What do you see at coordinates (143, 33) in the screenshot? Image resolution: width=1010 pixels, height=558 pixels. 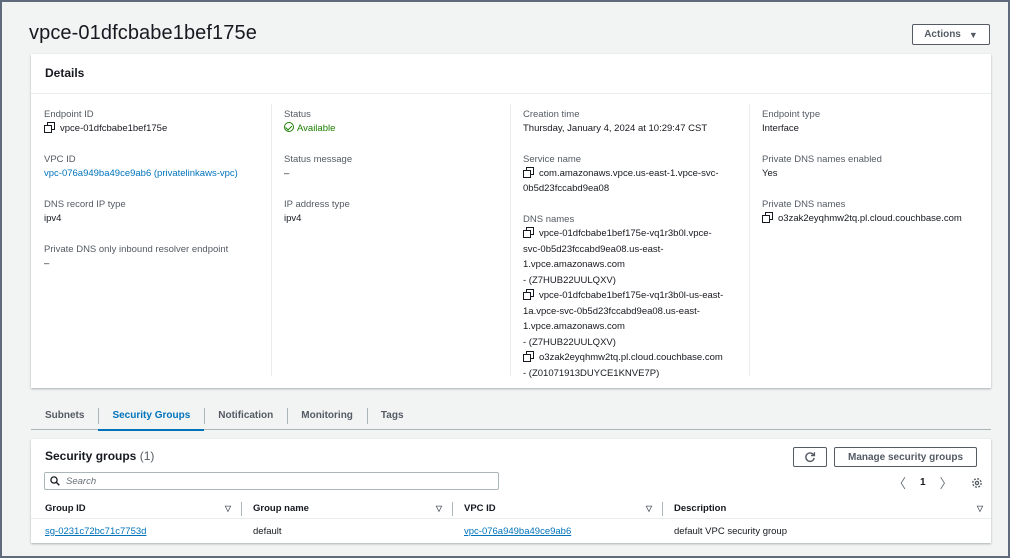 I see `page-title: vpce-01dfcbabe1bef175e` at bounding box center [143, 33].